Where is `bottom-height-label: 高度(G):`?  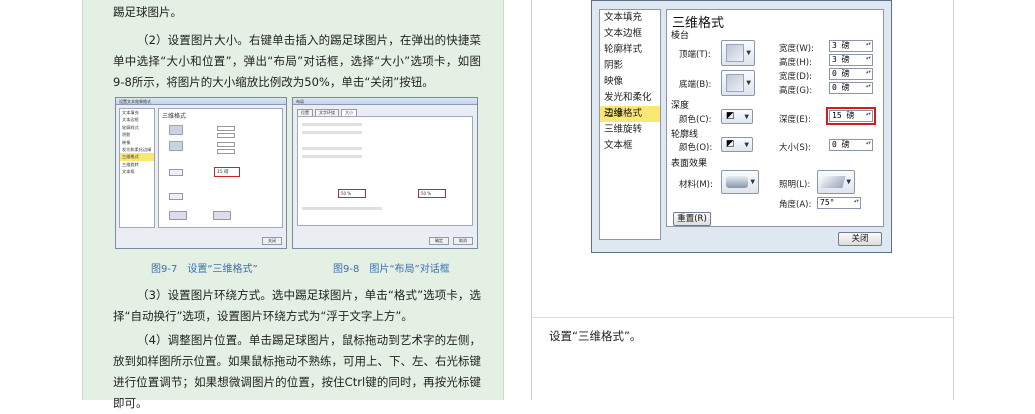
bottom-height-label: 高度(G): is located at coordinates (796, 91).